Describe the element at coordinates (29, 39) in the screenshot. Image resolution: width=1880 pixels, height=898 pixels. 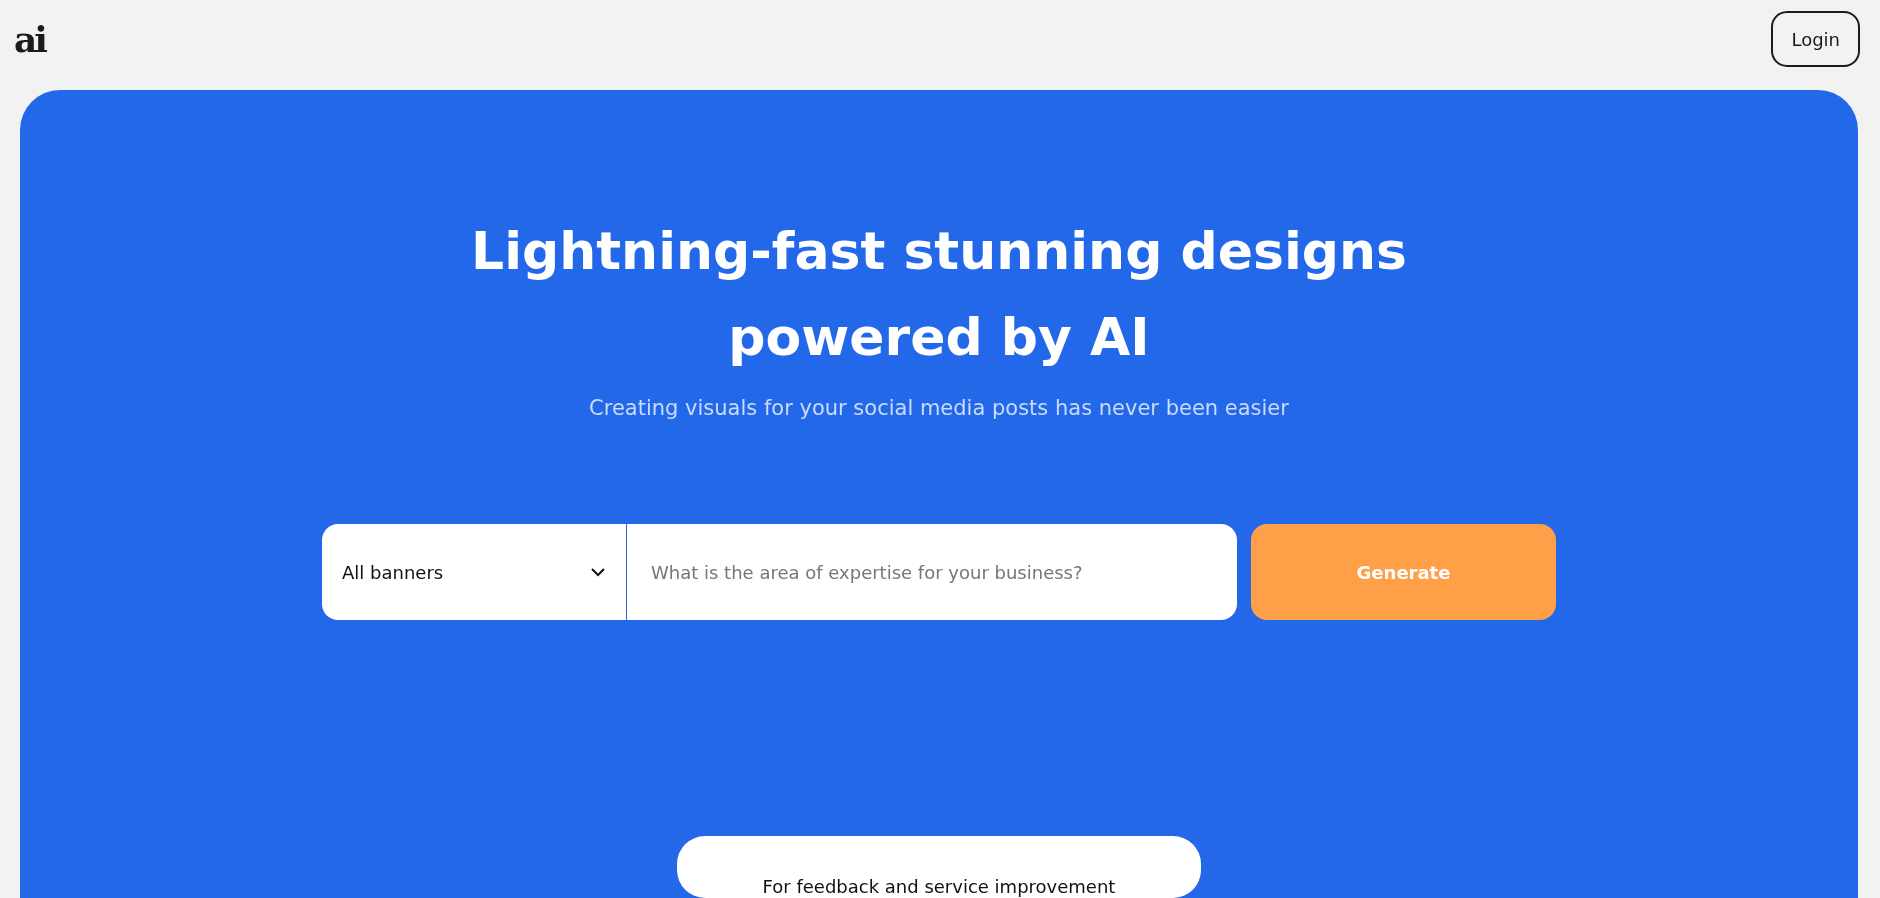
I see `logo: ai` at that location.